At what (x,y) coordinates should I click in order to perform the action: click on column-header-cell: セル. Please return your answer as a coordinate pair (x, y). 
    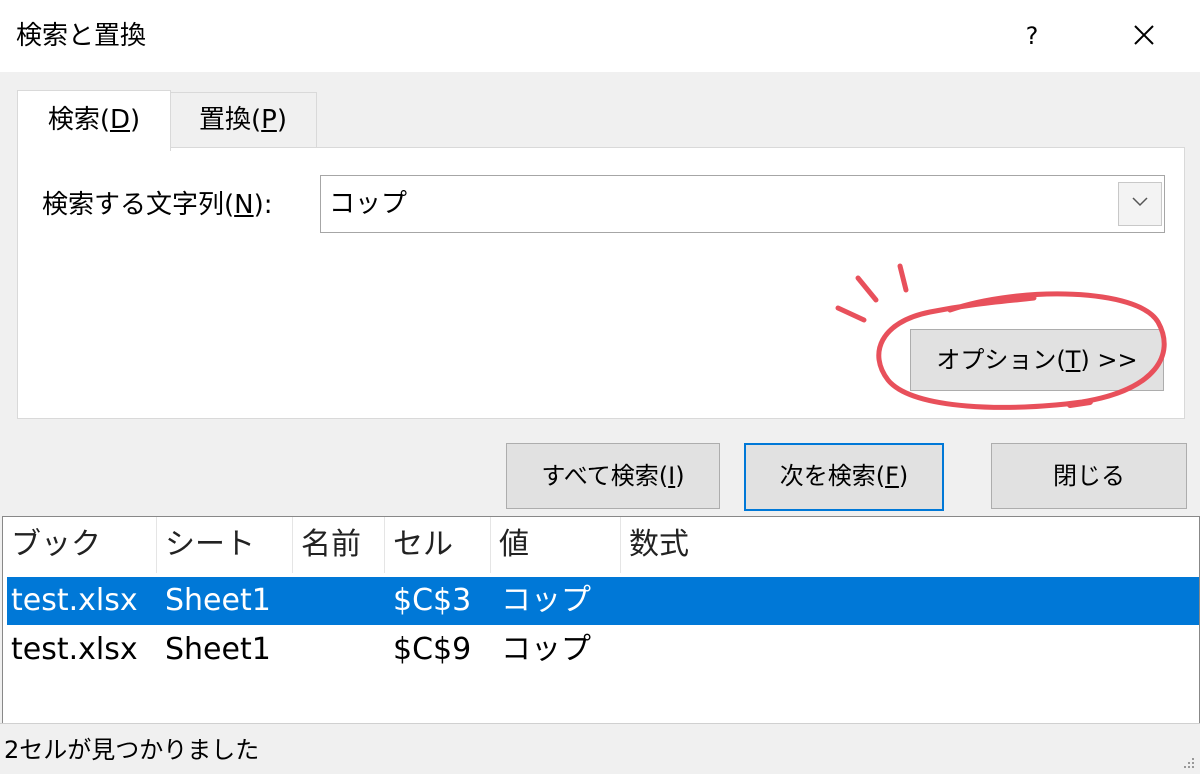
    Looking at the image, I should click on (438, 545).